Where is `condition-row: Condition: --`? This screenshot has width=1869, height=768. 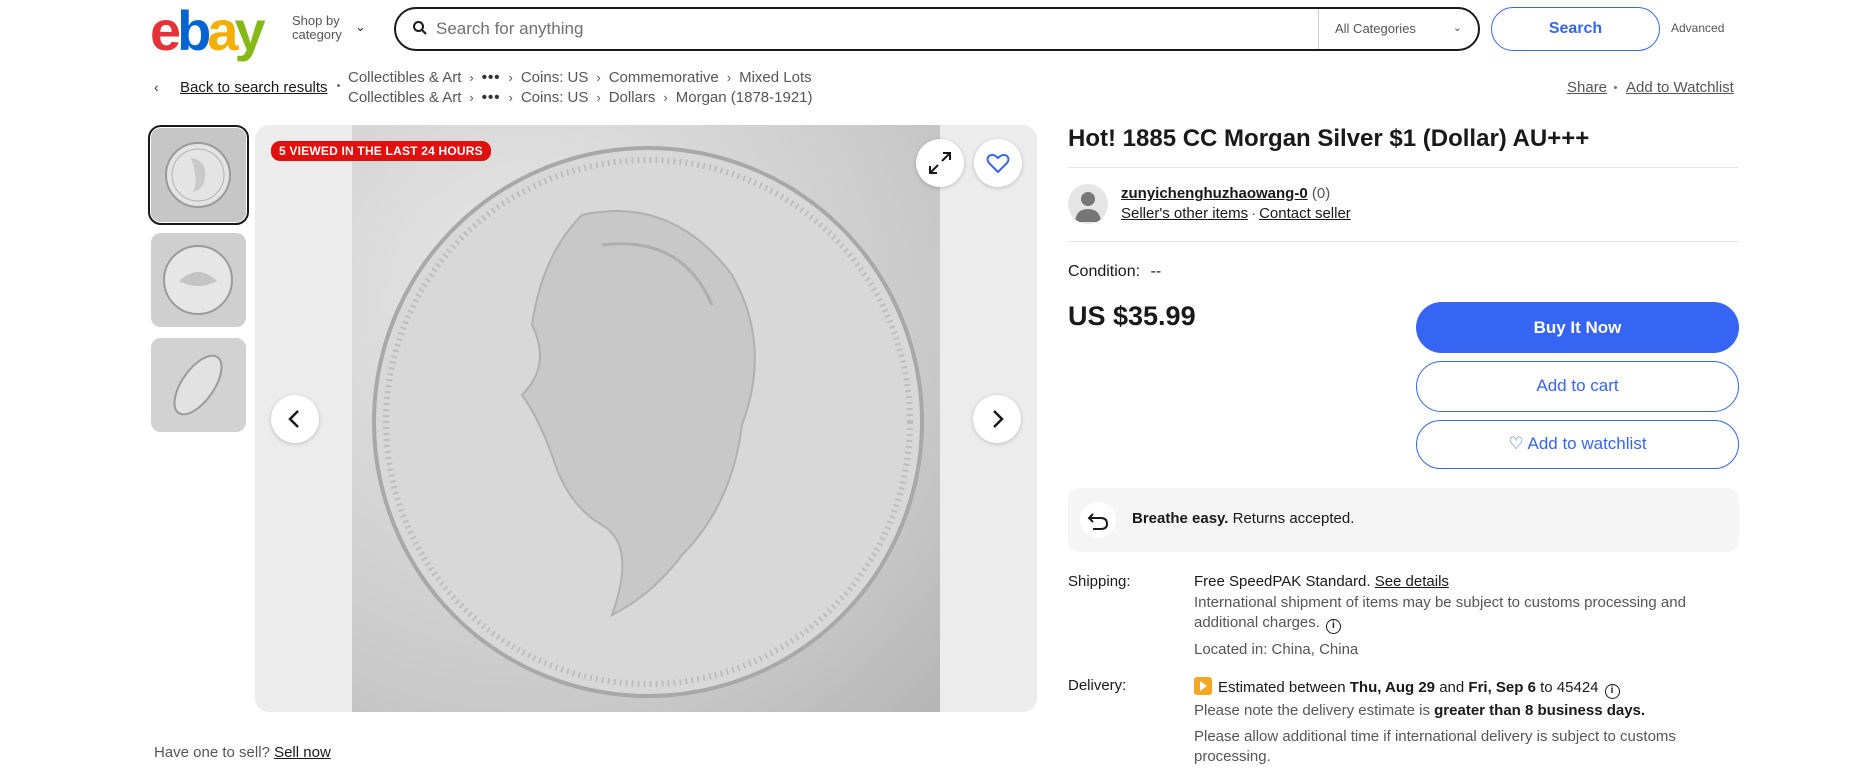 condition-row: Condition: -- is located at coordinates (1114, 272).